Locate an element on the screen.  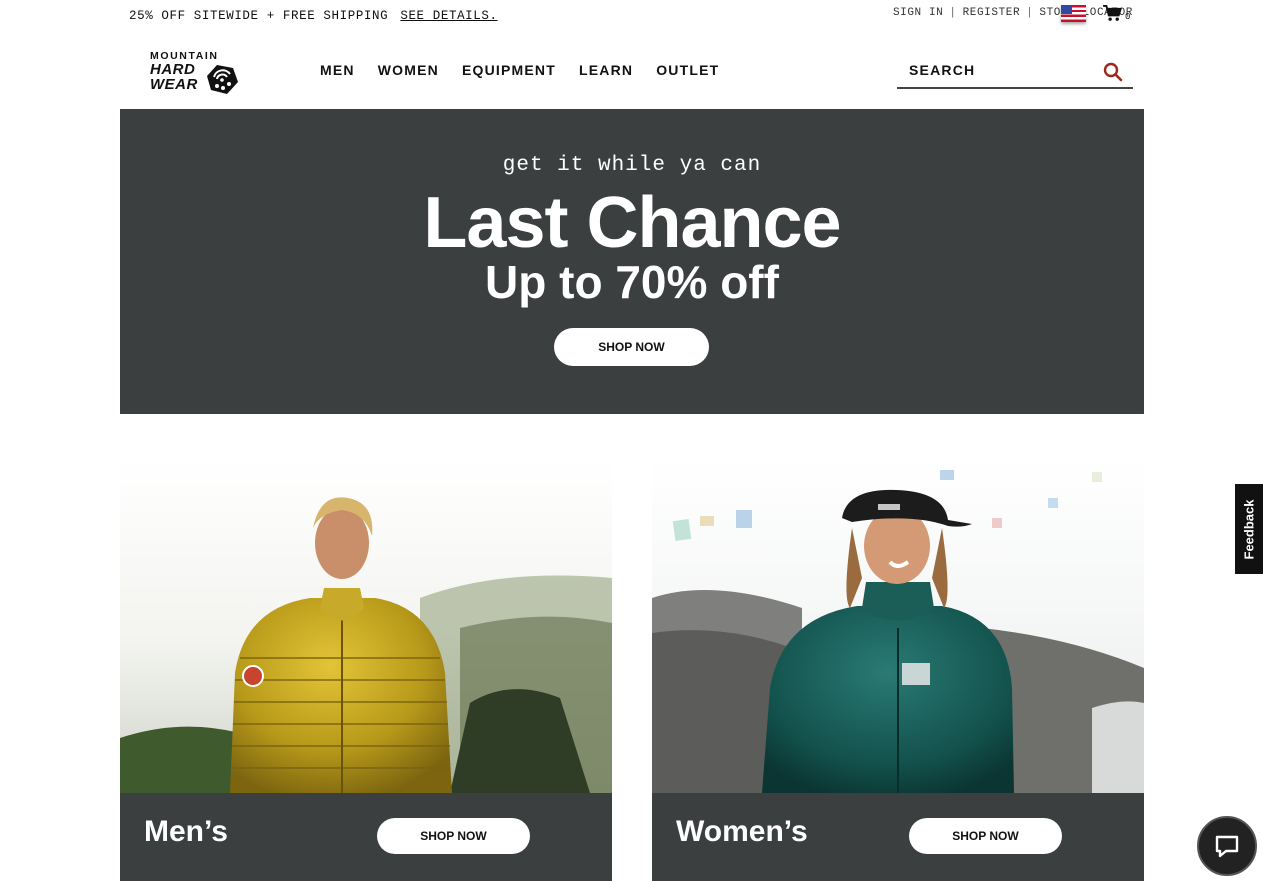
feedback-tab: Feedback is located at coordinates (1249, 529).